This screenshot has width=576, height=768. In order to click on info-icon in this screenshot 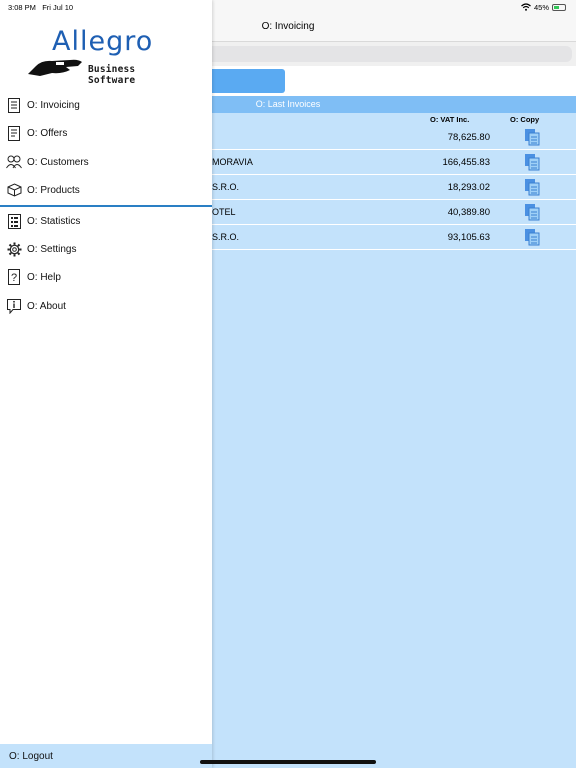, I will do `click(14, 306)`.